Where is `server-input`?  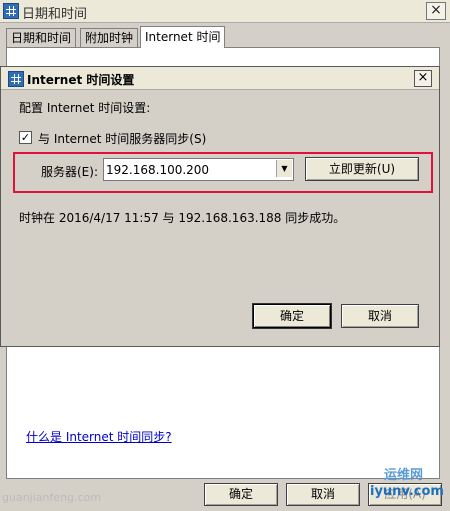
server-input is located at coordinates (190, 169).